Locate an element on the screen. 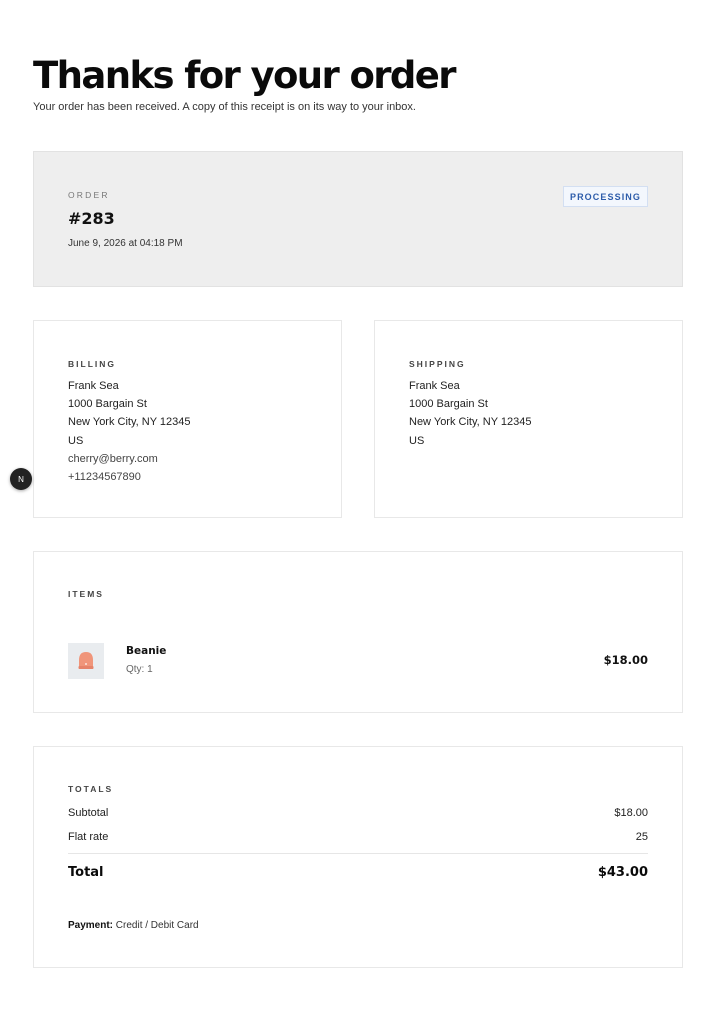 The width and height of the screenshot is (716, 1024). totals-divider is located at coordinates (358, 853).